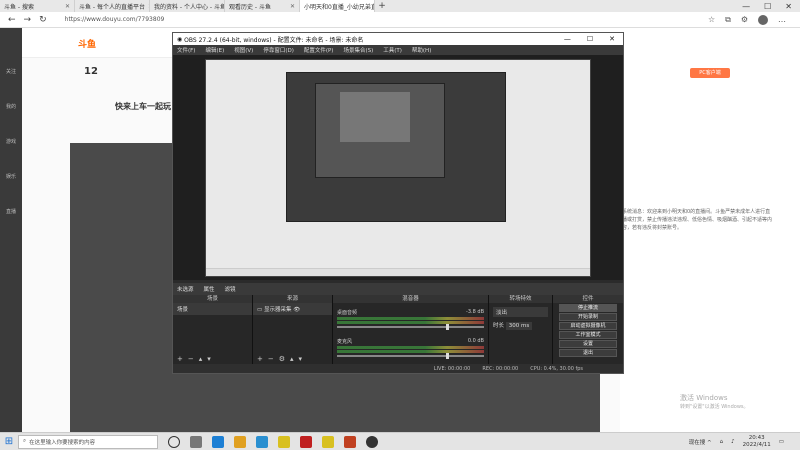 Image resolution: width=800 pixels, height=450 pixels. I want to click on edge-icon, so click(218, 441).